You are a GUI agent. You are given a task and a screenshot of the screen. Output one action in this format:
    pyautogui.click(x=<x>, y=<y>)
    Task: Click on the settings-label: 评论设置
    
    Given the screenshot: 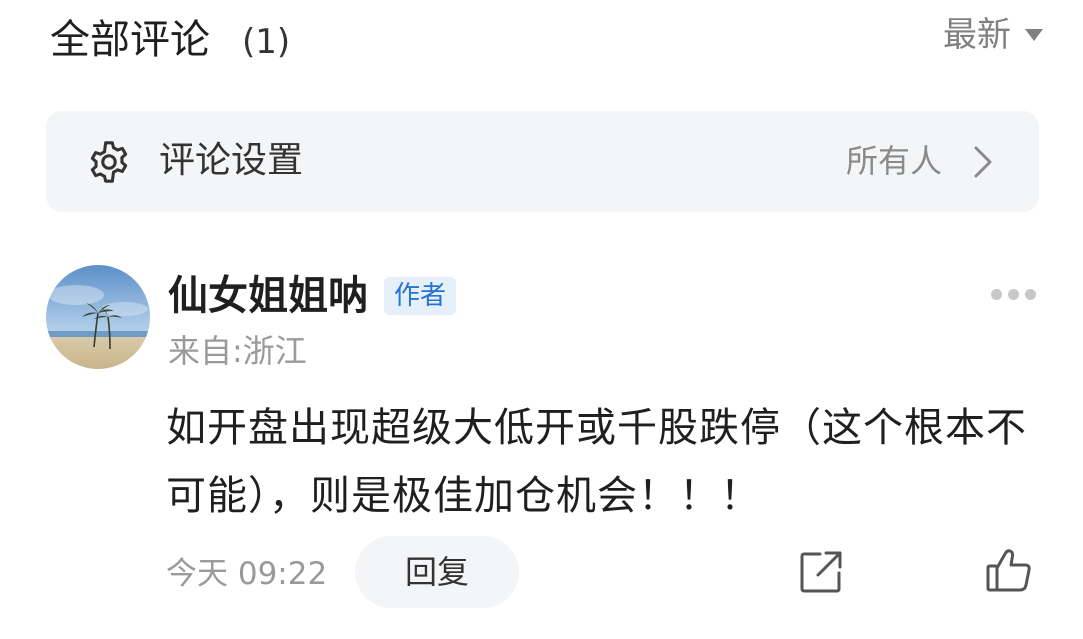 What is the action you would take?
    pyautogui.click(x=231, y=160)
    